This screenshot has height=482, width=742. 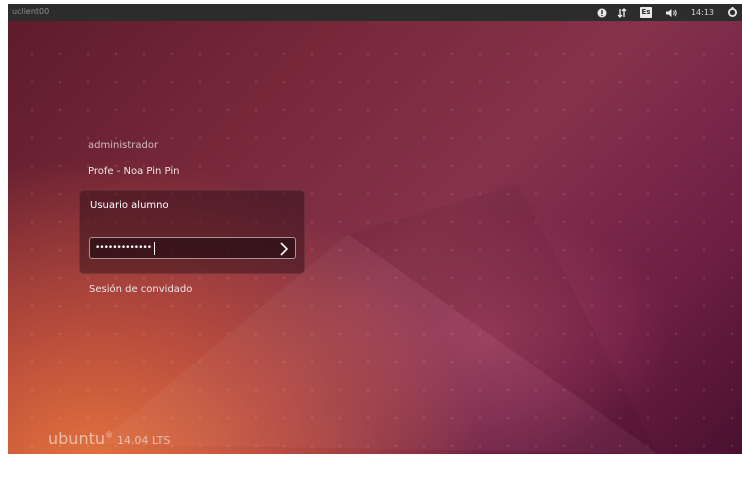 What do you see at coordinates (671, 12) in the screenshot?
I see `volume-icon` at bounding box center [671, 12].